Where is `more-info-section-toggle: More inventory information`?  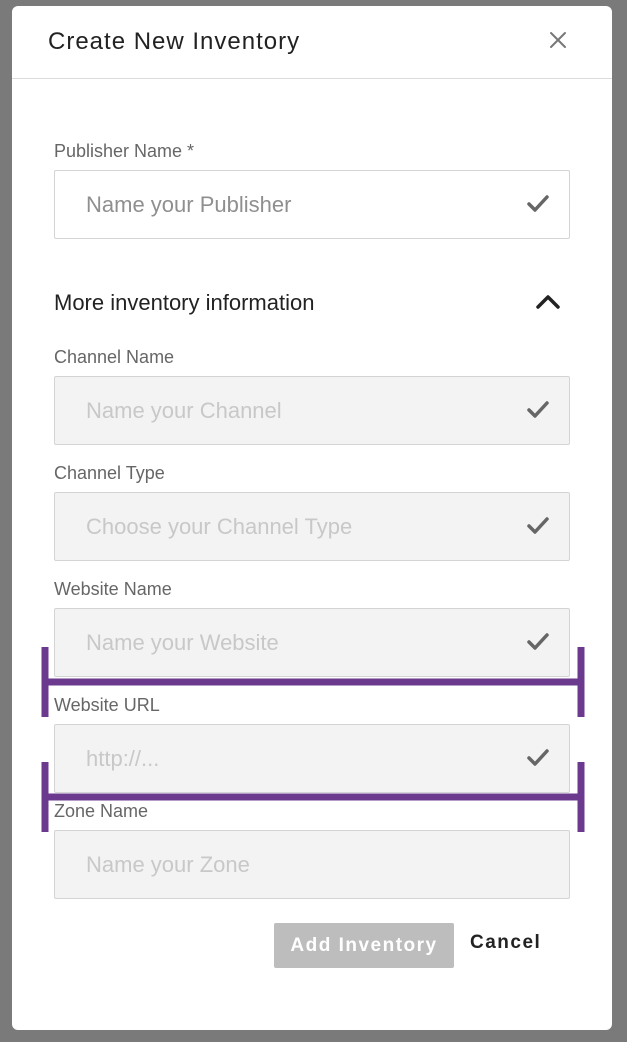 more-info-section-toggle: More inventory information is located at coordinates (312, 305).